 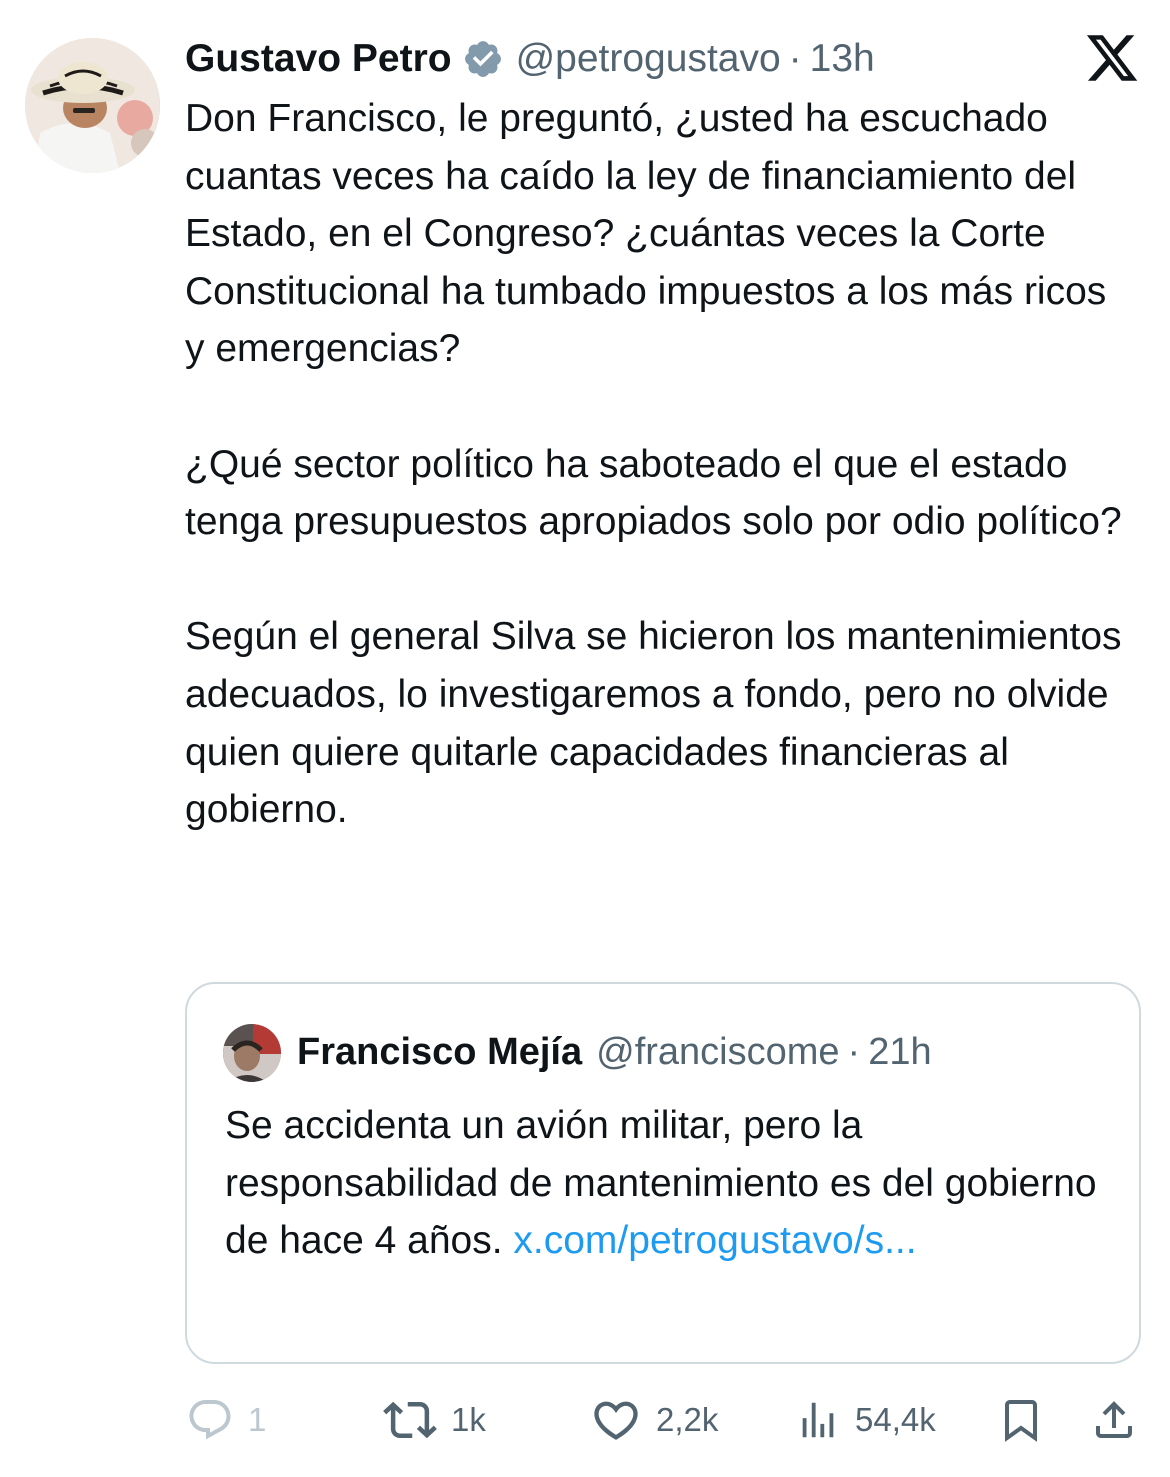 I want to click on retweet-count: 1k, so click(x=468, y=1419).